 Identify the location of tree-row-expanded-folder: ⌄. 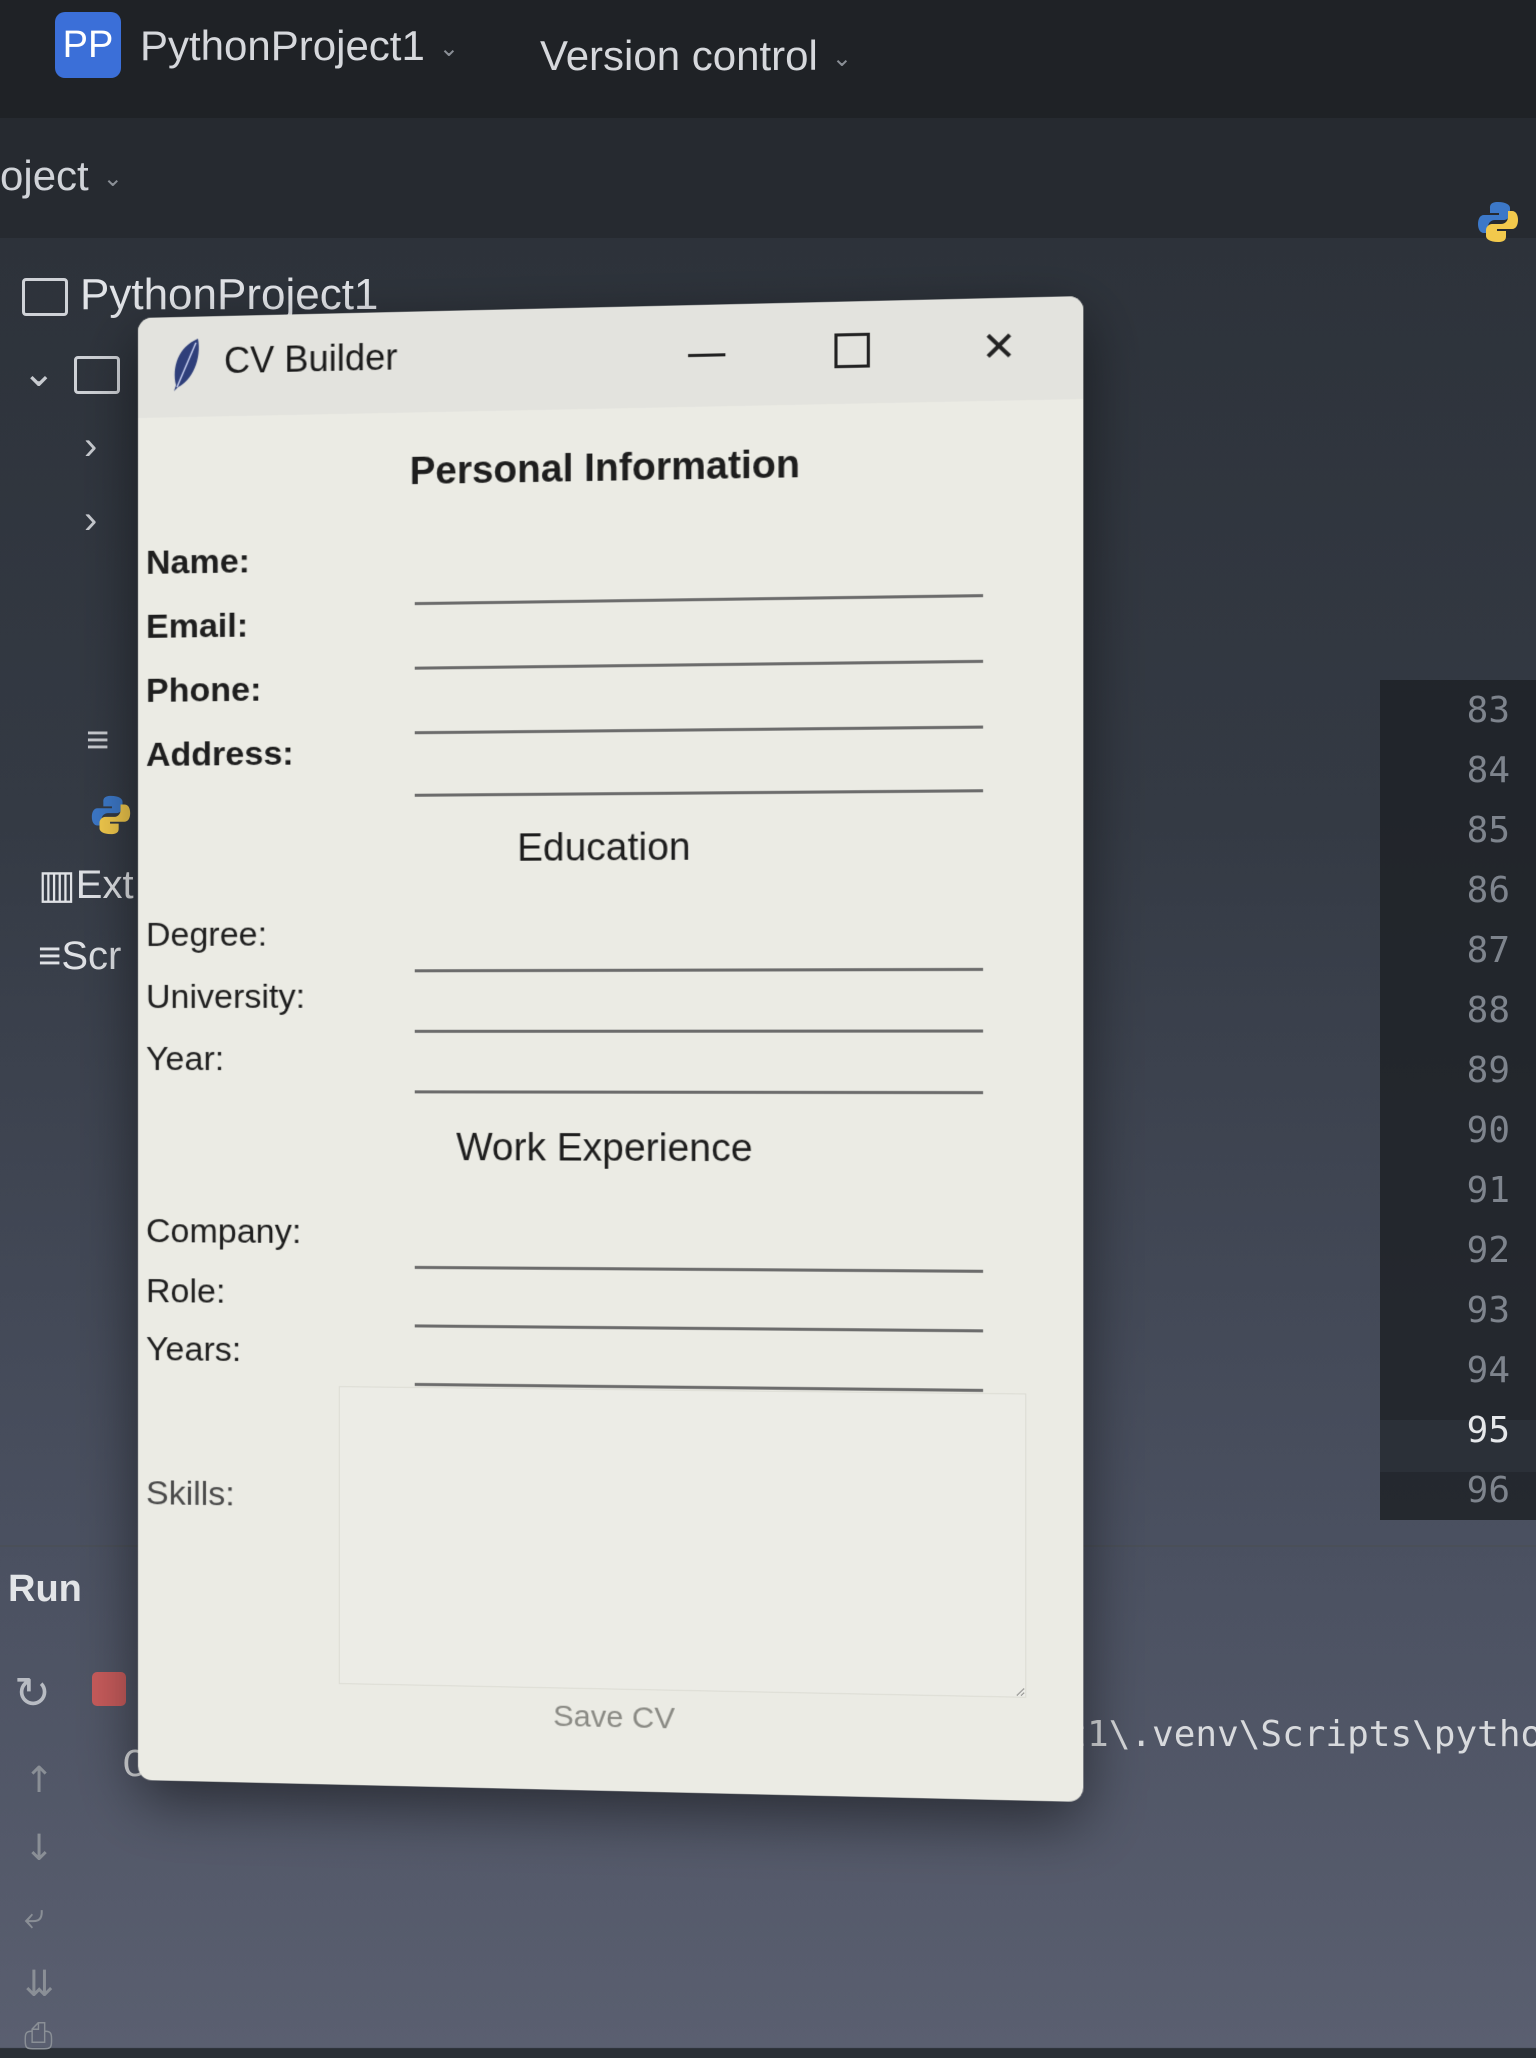
(71, 373).